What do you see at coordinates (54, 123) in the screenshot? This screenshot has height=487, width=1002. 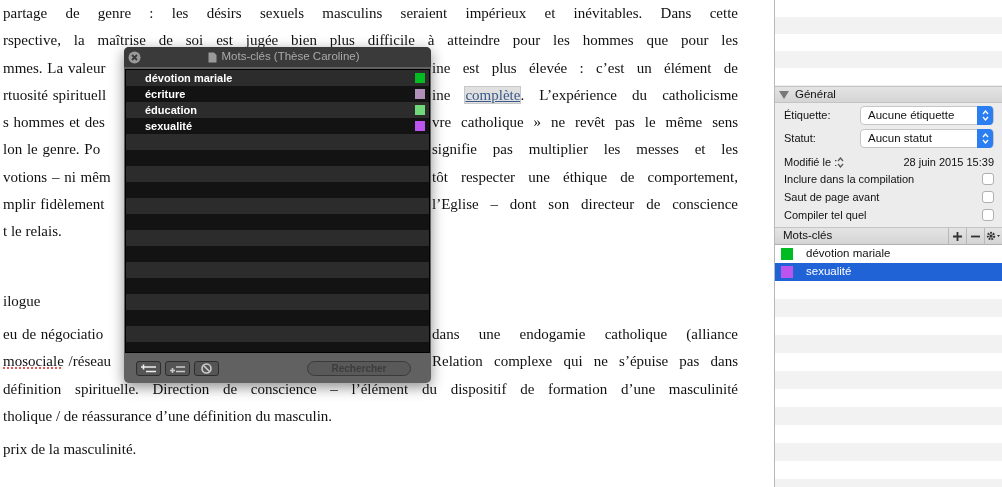 I see `text-line: s hommes et des` at bounding box center [54, 123].